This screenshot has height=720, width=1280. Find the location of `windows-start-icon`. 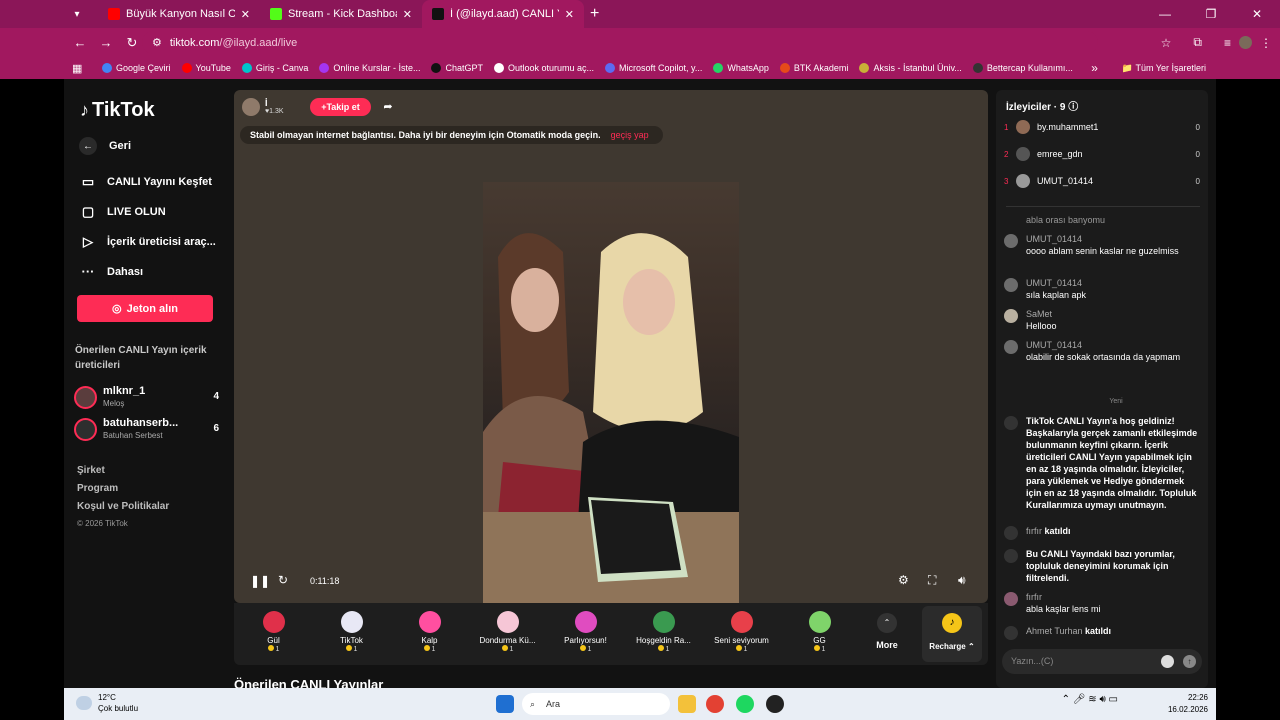

windows-start-icon is located at coordinates (505, 704).